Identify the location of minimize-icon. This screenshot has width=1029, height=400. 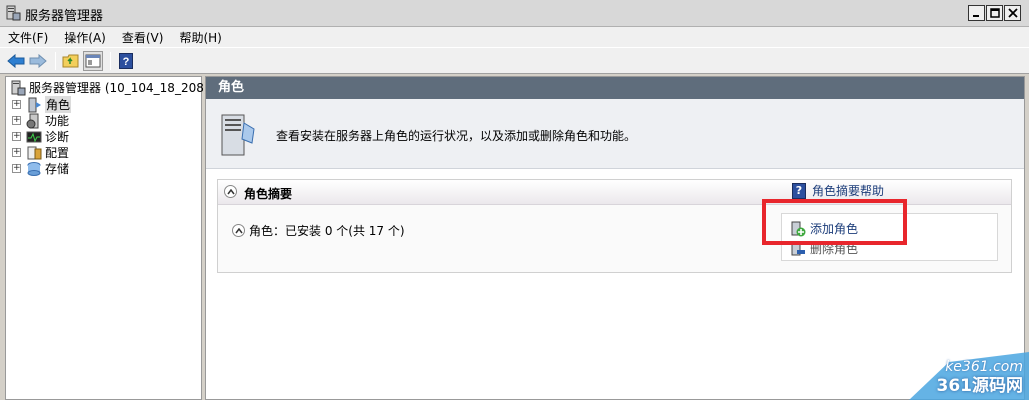
(975, 16).